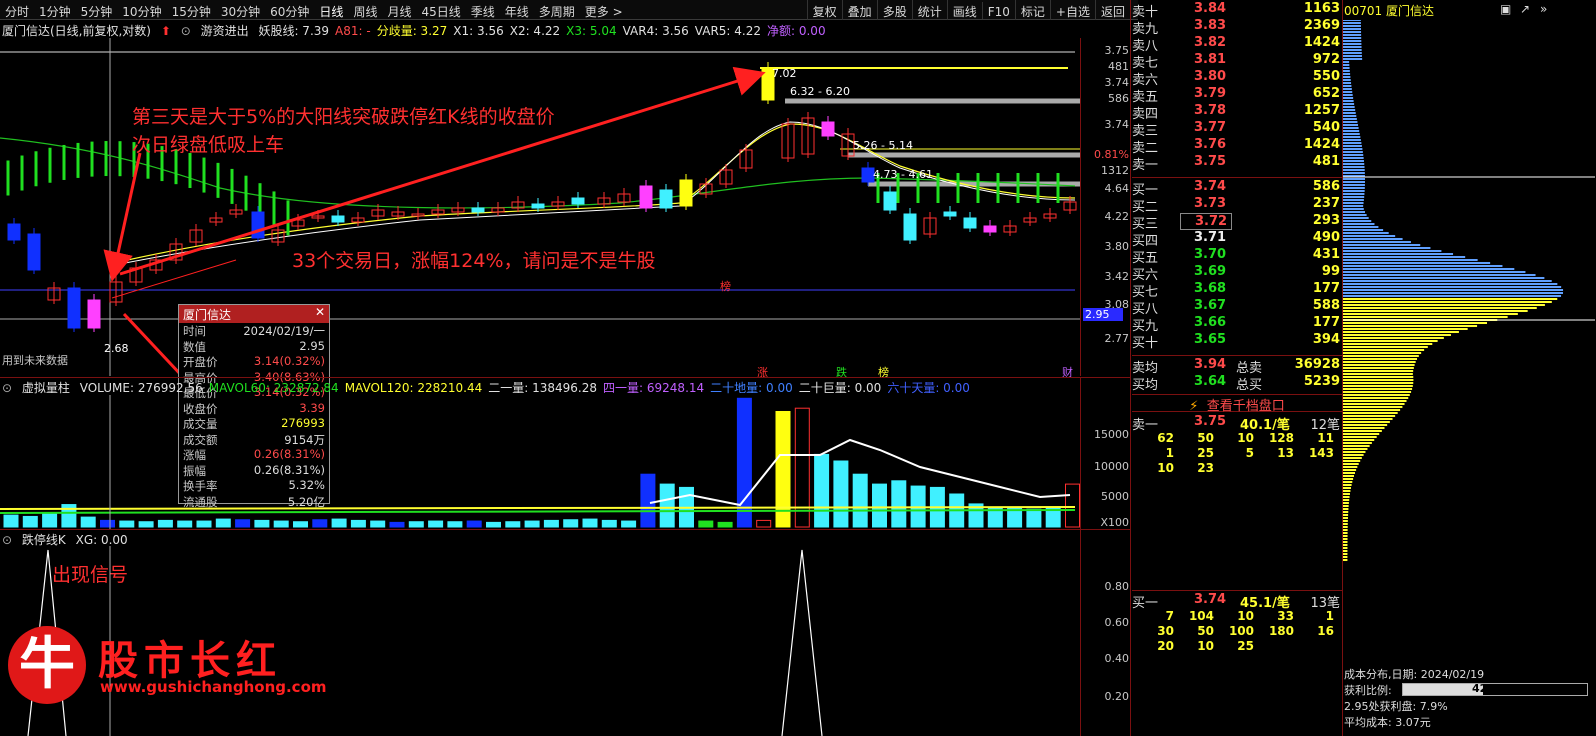  I want to click on signal-axis-label: 0.20, so click(1117, 696).